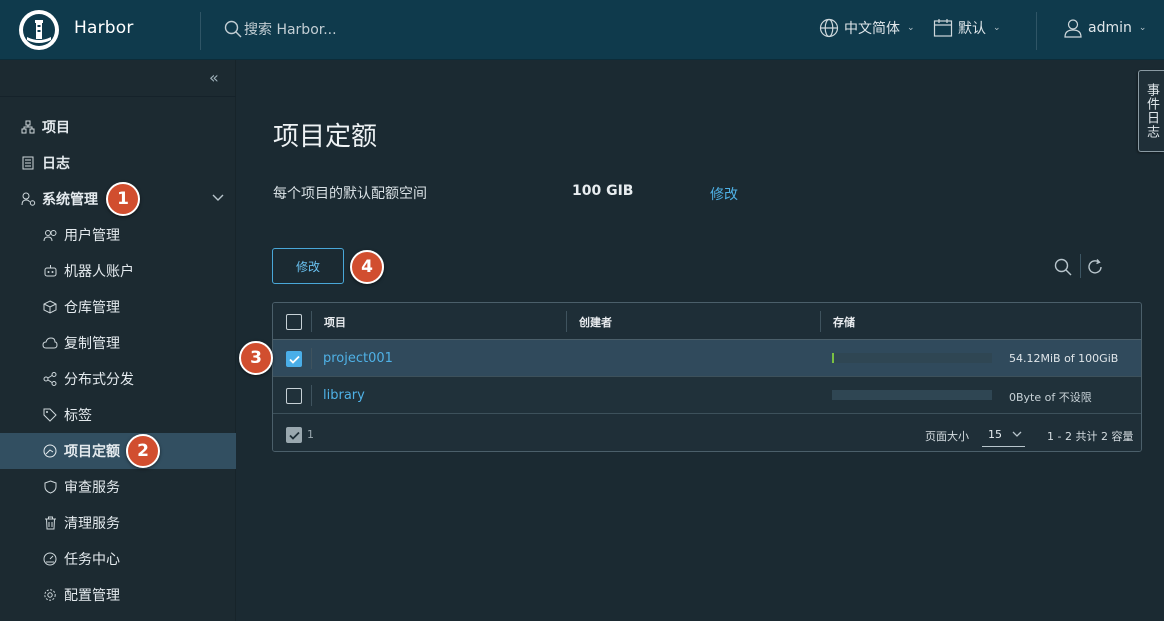  I want to click on sidebar-item-label: 任务中心, so click(92, 560).